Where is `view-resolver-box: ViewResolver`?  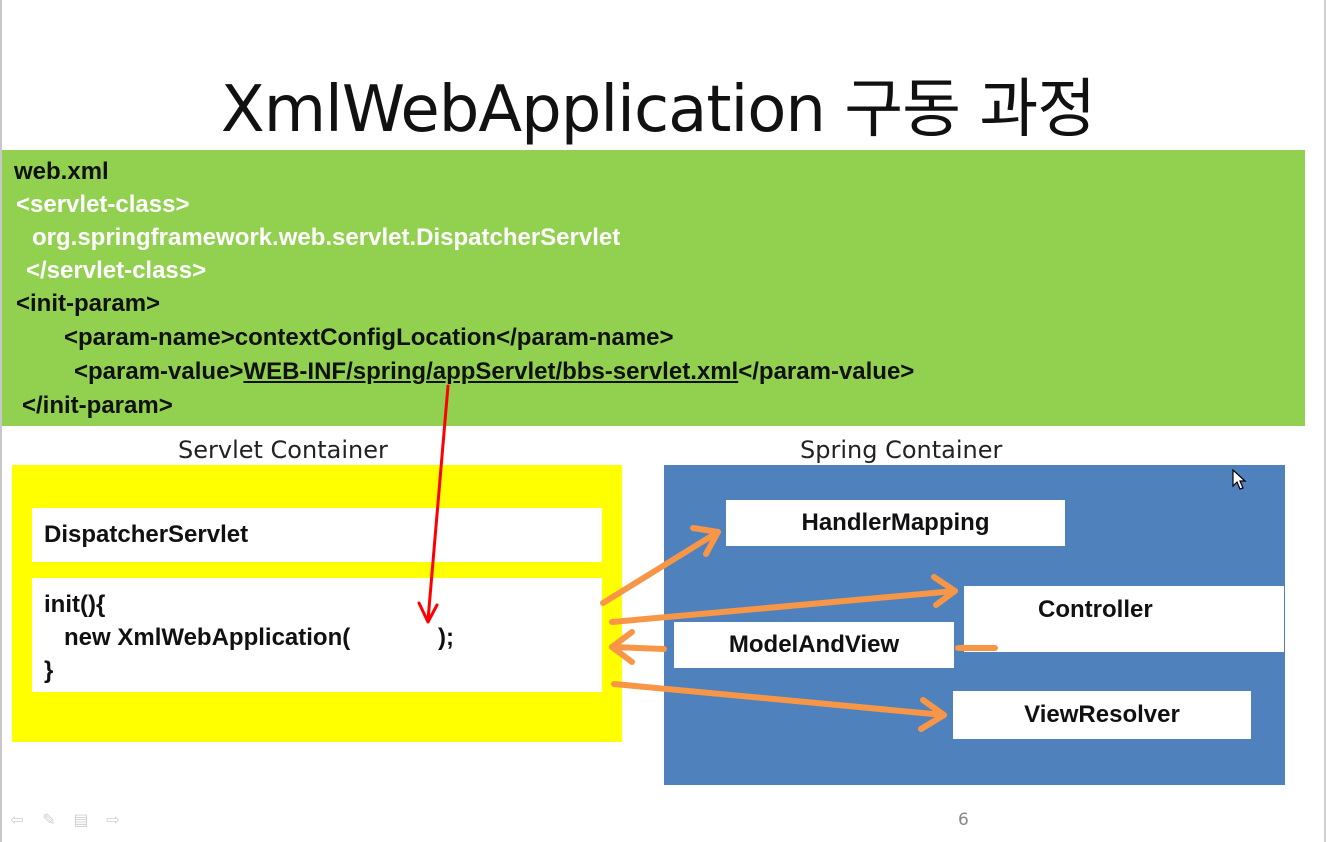 view-resolver-box: ViewResolver is located at coordinates (1102, 715).